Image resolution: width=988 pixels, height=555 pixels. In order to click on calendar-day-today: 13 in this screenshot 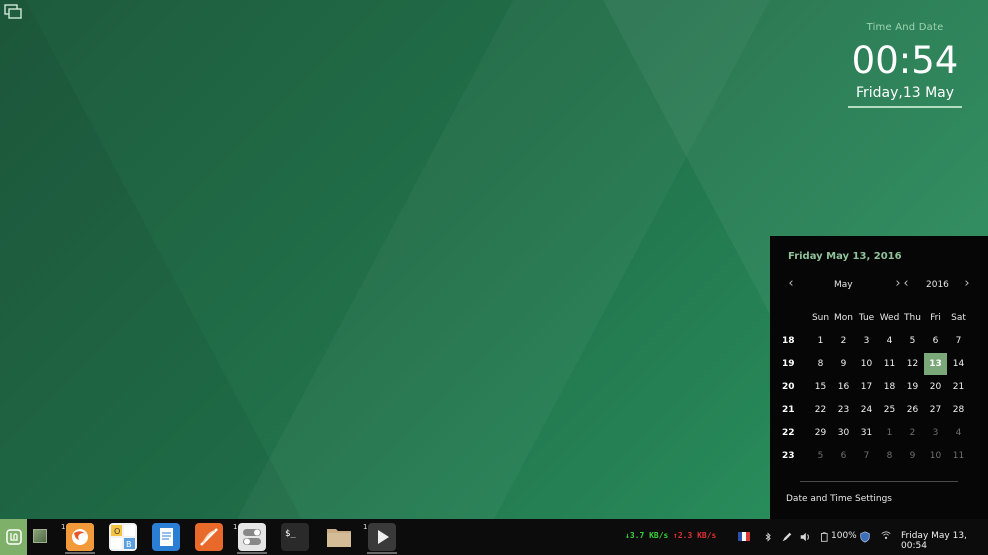, I will do `click(935, 363)`.